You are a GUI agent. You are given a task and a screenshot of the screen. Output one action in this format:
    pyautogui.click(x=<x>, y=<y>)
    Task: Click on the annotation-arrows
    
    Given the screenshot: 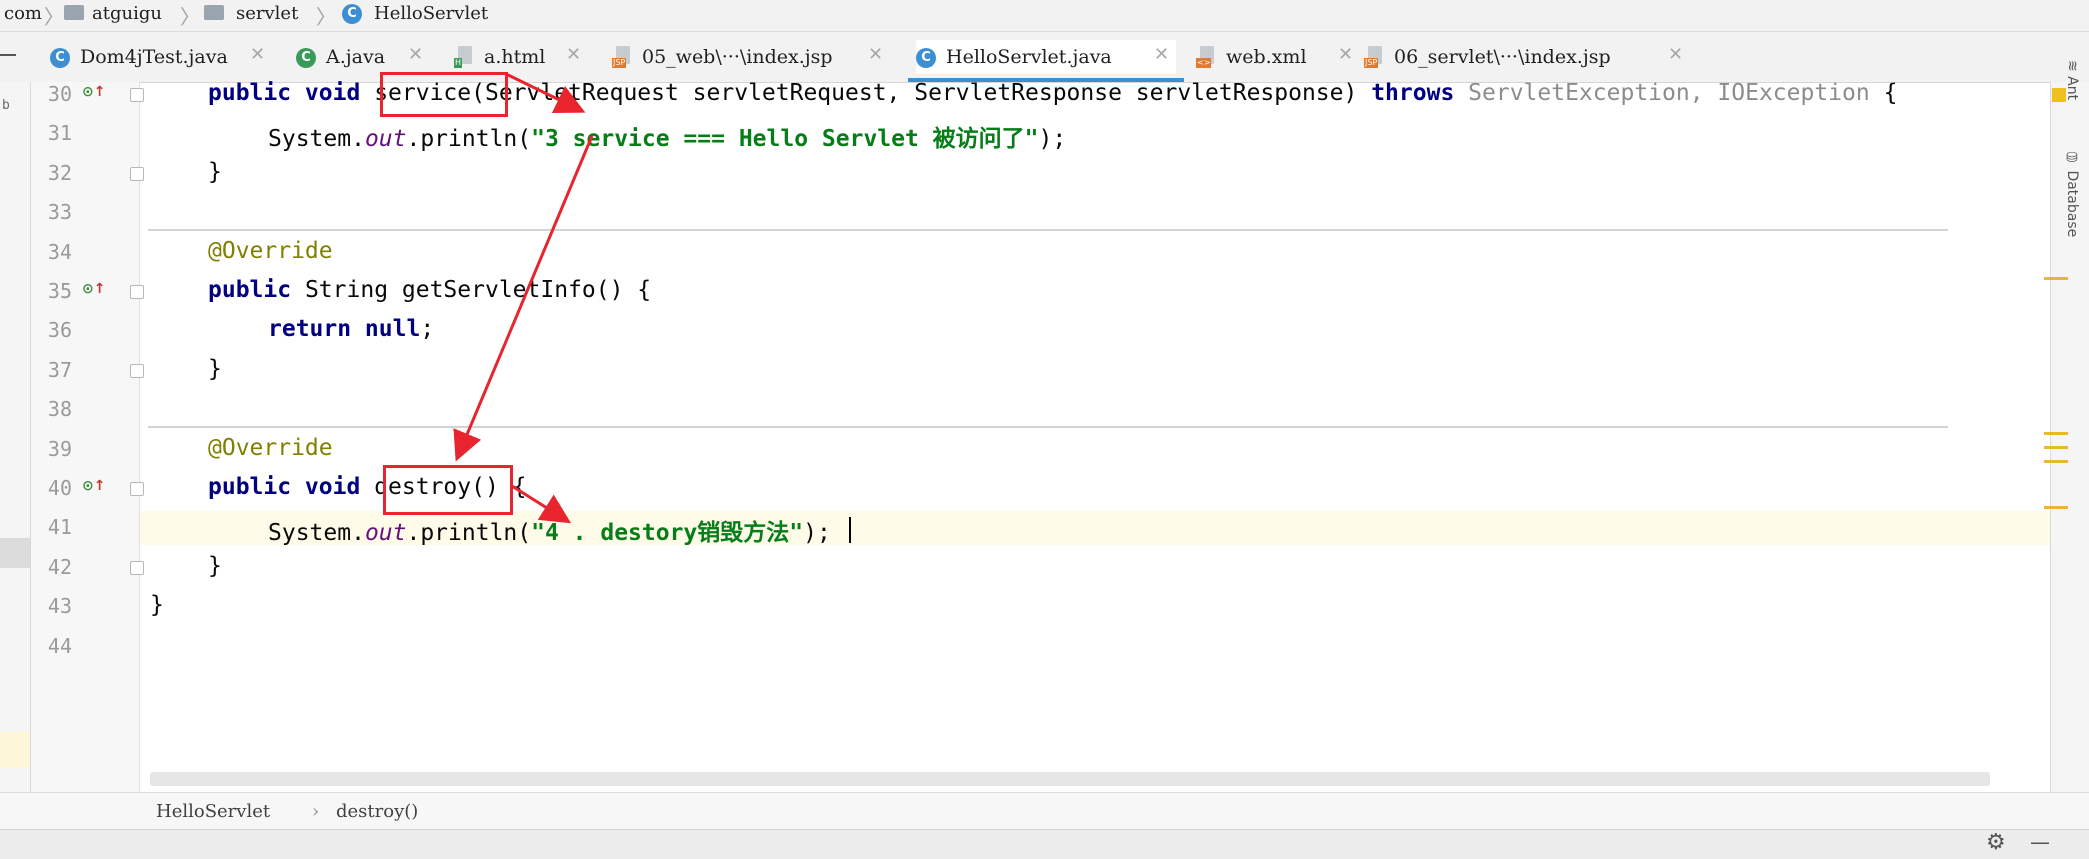 What is the action you would take?
    pyautogui.click(x=523, y=298)
    